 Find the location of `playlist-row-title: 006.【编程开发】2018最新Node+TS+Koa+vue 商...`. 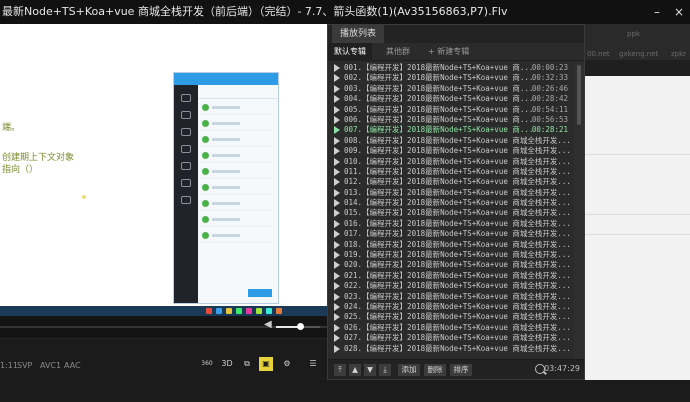

playlist-row-title: 006.【编程开发】2018最新Node+TS+Koa+vue 商... is located at coordinates (439, 119).